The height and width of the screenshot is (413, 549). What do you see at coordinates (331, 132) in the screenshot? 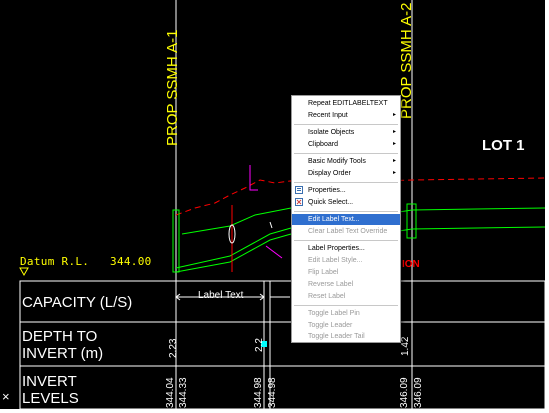
I see `menu-item-label: Isolate Objects` at bounding box center [331, 132].